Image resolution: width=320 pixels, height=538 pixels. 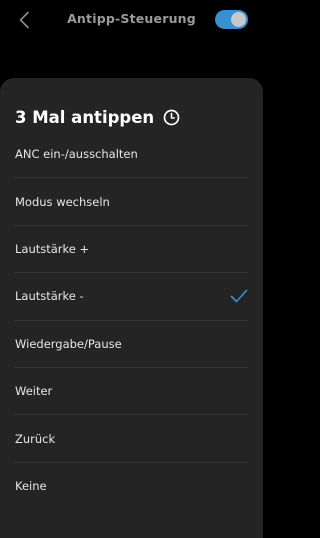 I want to click on sheet-heading-label: 3 Mal antippen, so click(x=85, y=117).